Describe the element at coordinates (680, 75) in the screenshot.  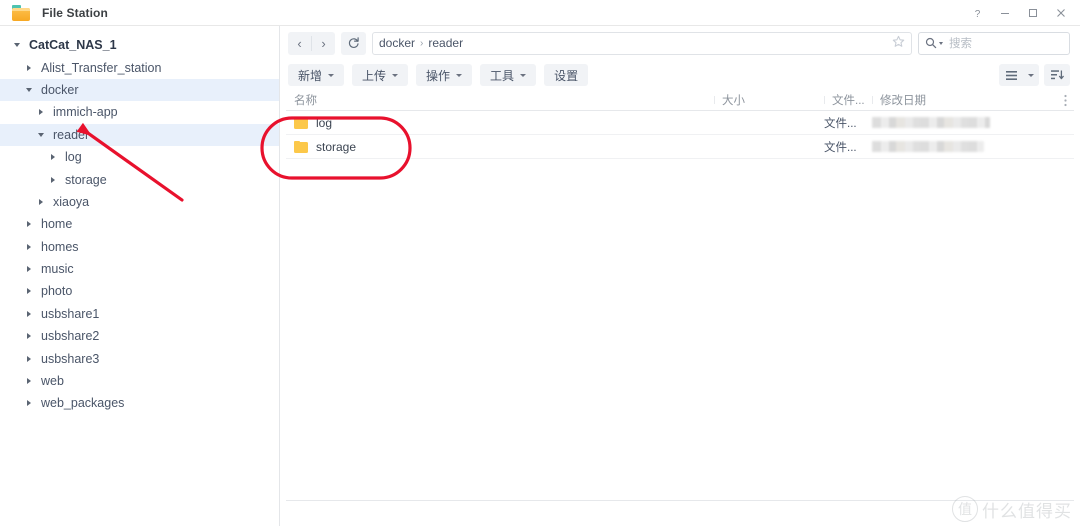
I see `action-toolbar: 新增 上传 操作 工具 设置` at that location.